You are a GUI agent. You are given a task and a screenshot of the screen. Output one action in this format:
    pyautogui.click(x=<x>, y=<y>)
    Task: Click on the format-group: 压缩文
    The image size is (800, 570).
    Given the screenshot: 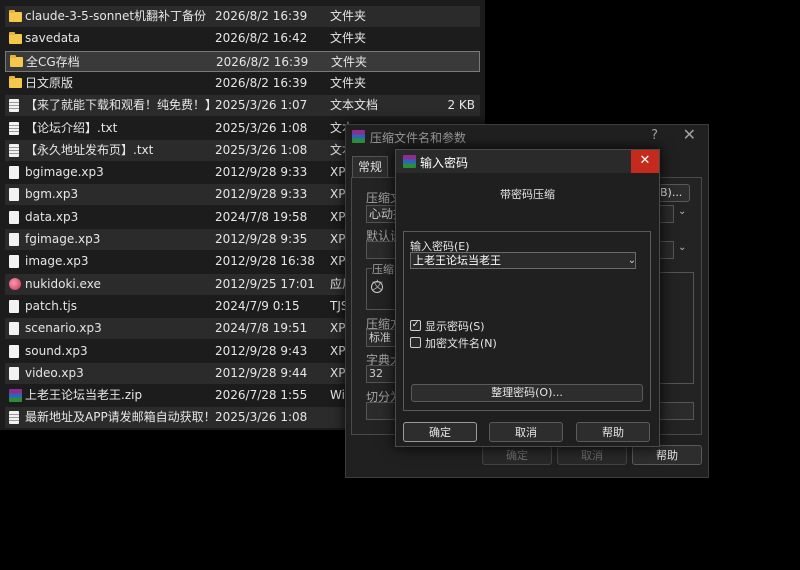 What is the action you would take?
    pyautogui.click(x=382, y=285)
    